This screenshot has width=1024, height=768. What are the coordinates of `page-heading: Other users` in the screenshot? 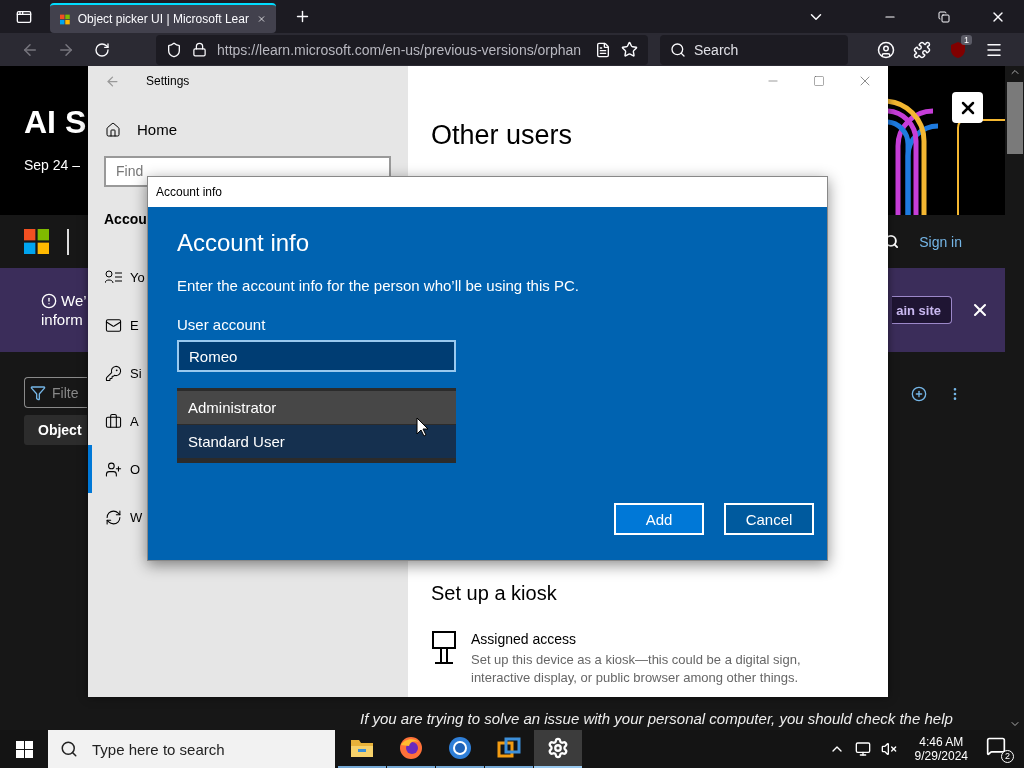 It's located at (502, 135).